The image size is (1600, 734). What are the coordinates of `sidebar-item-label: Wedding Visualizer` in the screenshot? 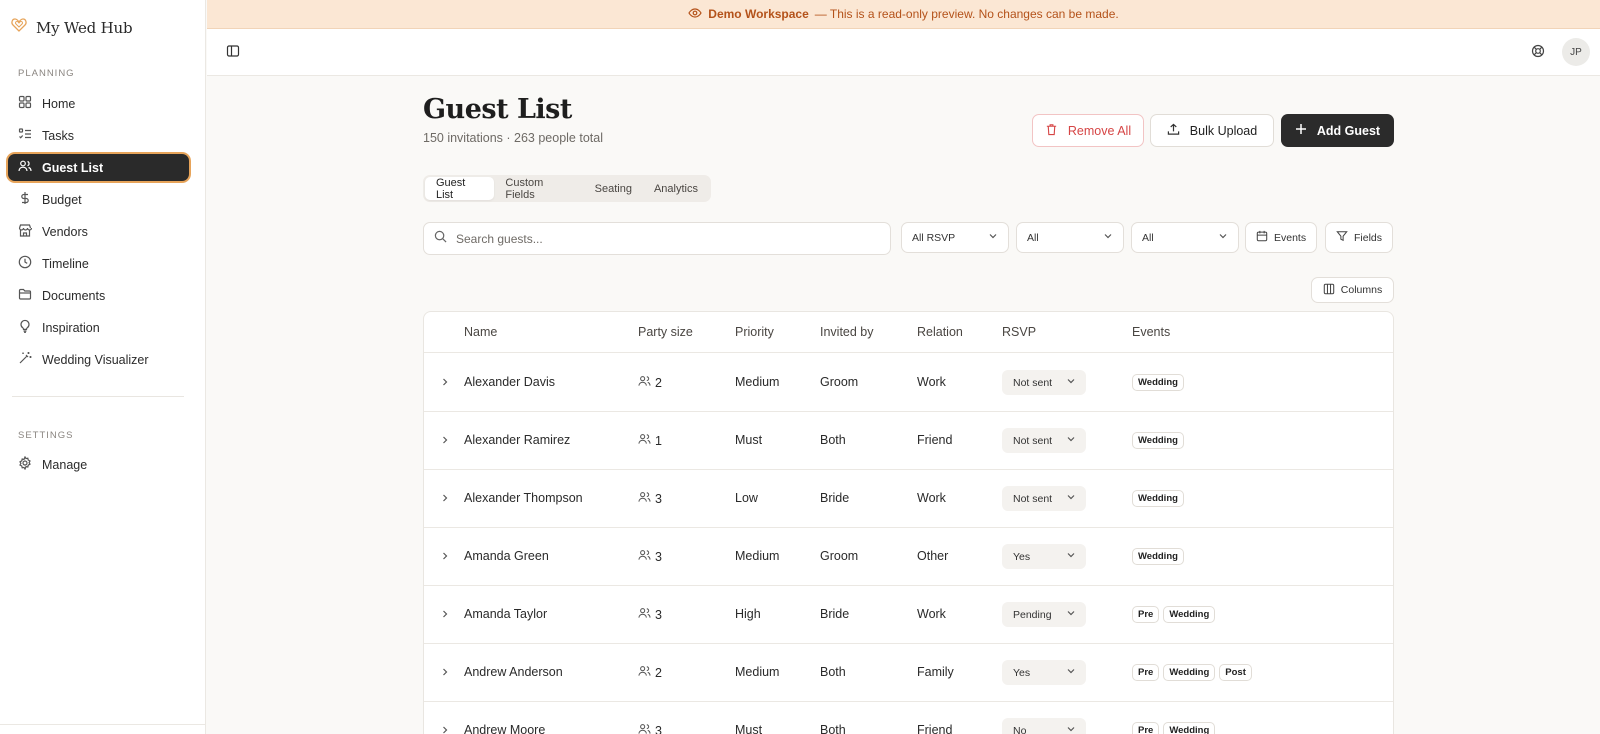 It's located at (95, 359).